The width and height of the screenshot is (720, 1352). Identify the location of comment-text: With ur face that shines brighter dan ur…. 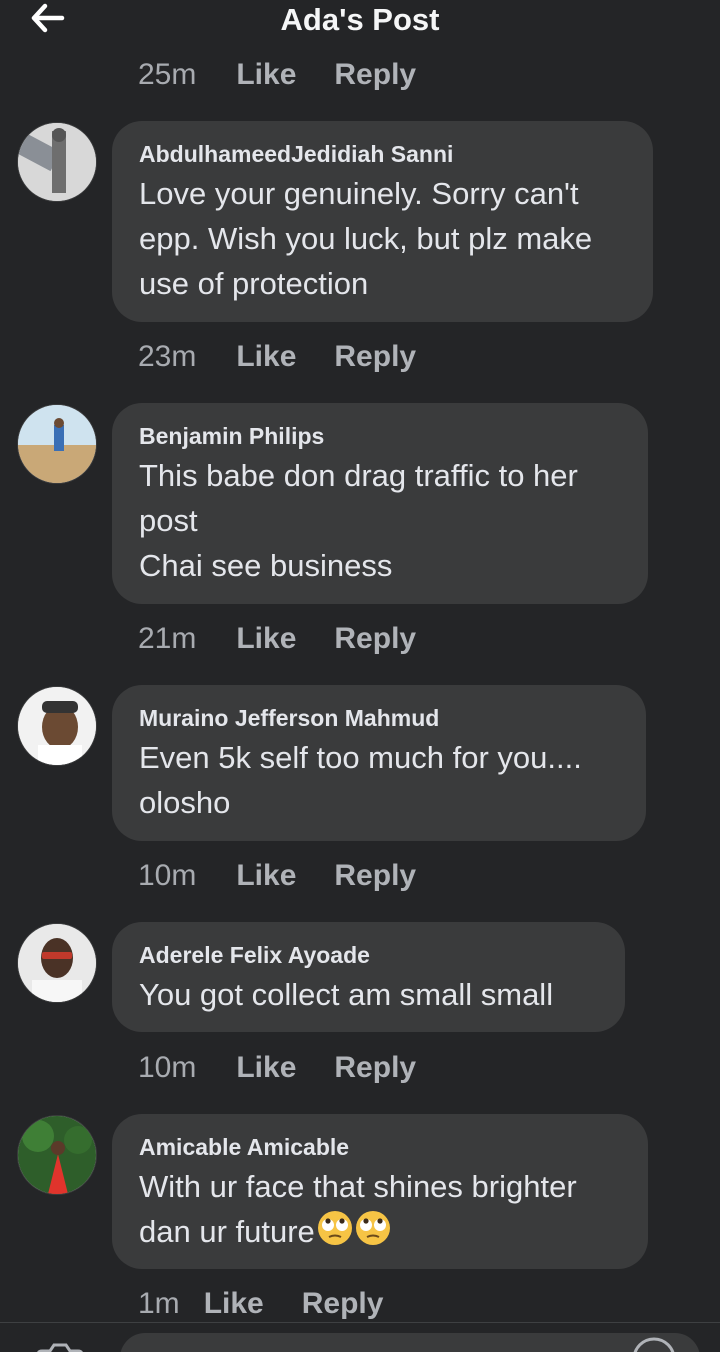
(380, 1211).